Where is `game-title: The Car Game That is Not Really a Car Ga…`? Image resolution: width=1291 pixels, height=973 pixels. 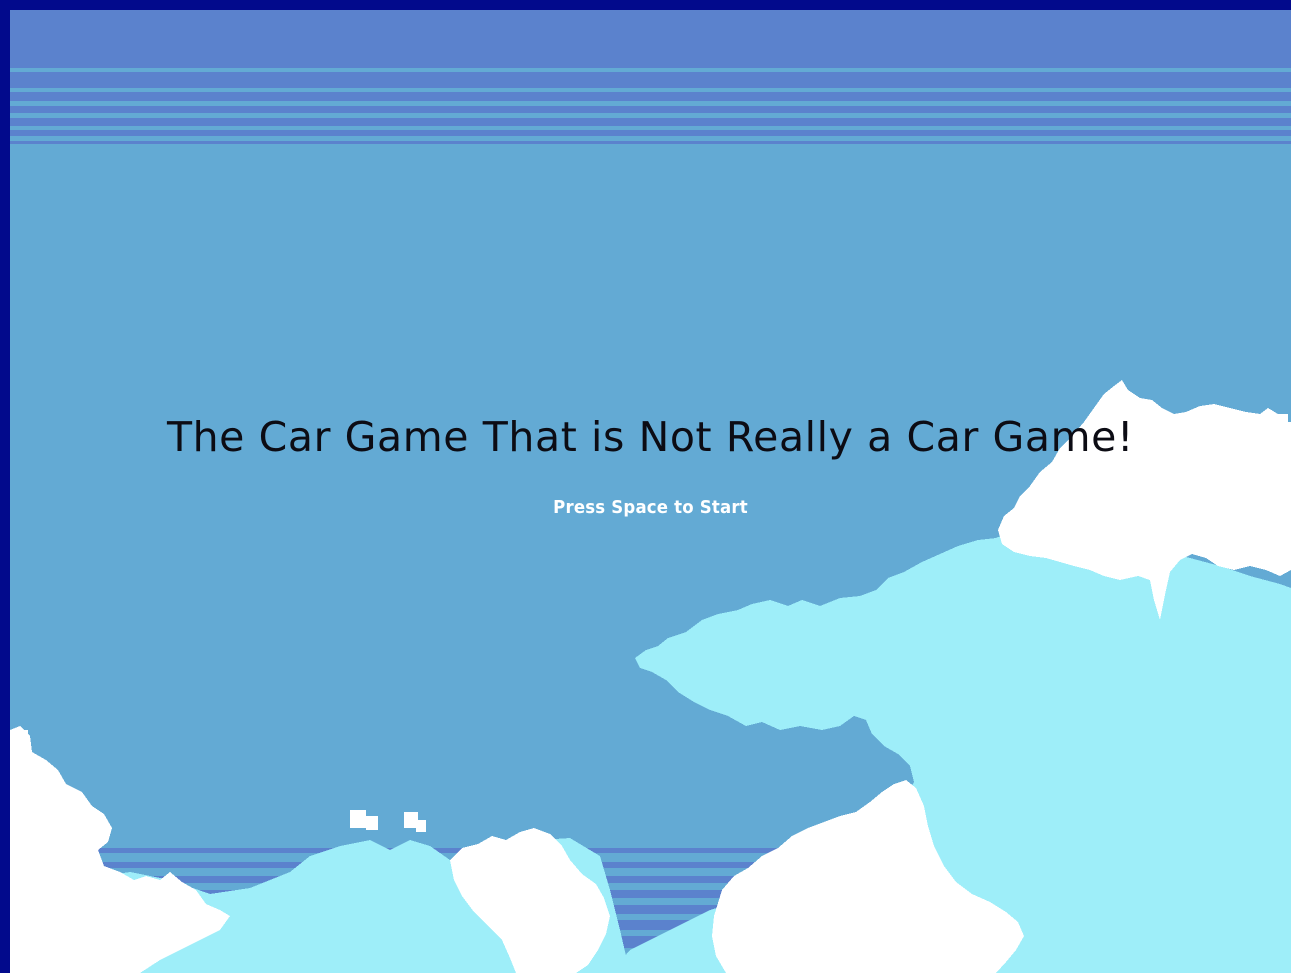
game-title: The Car Game That is Not Really a Car Ga… is located at coordinates (650, 437).